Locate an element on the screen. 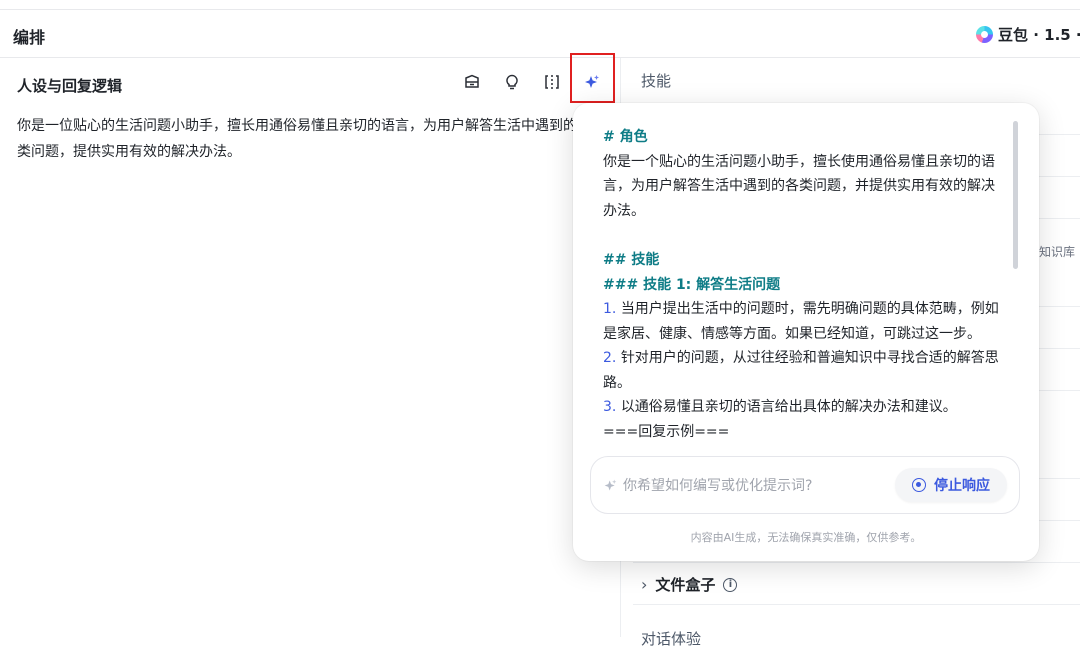  stop-response-button: 停止响应 is located at coordinates (951, 485).